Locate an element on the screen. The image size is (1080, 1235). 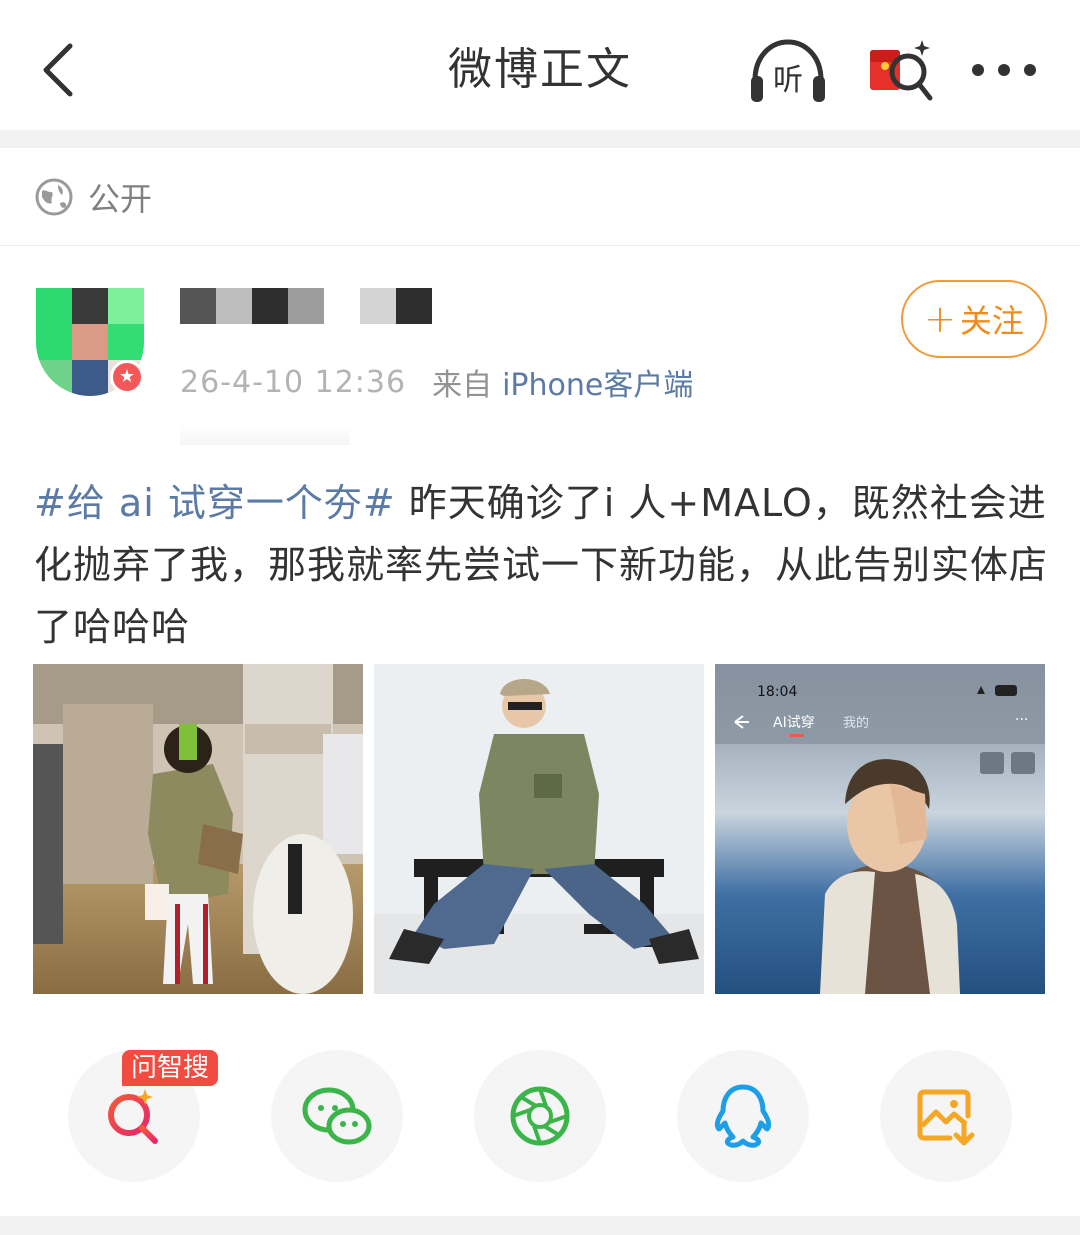
qq-icon is located at coordinates (743, 1116).